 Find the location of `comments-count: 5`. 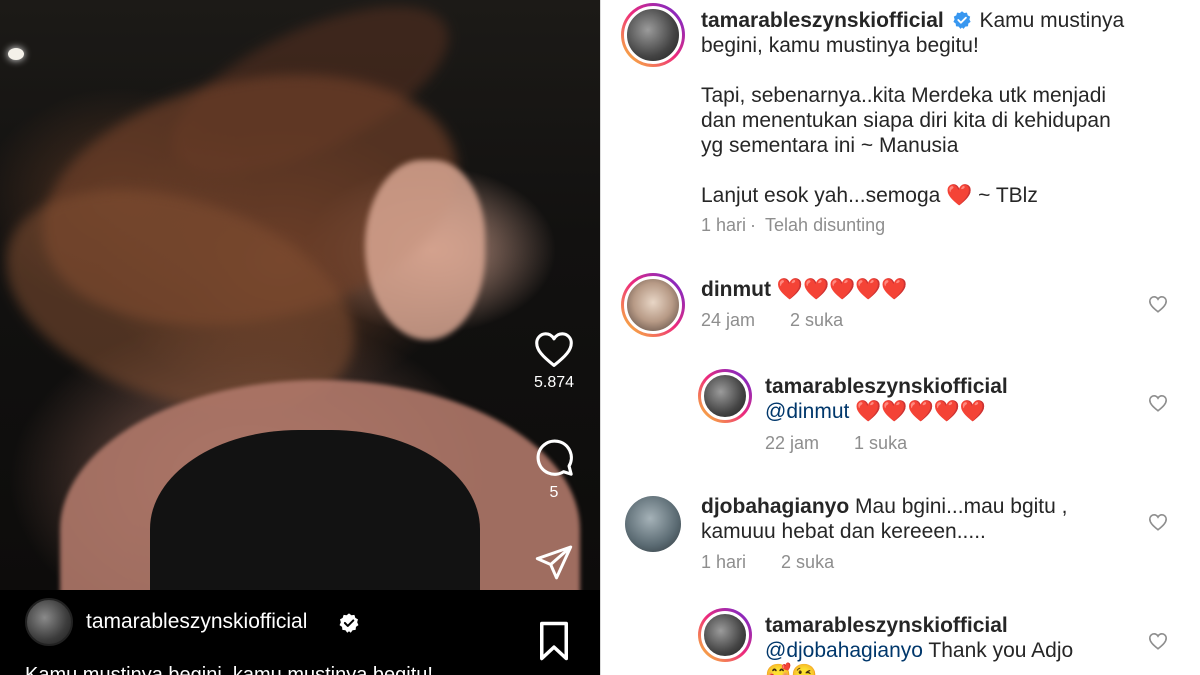

comments-count: 5 is located at coordinates (554, 492).